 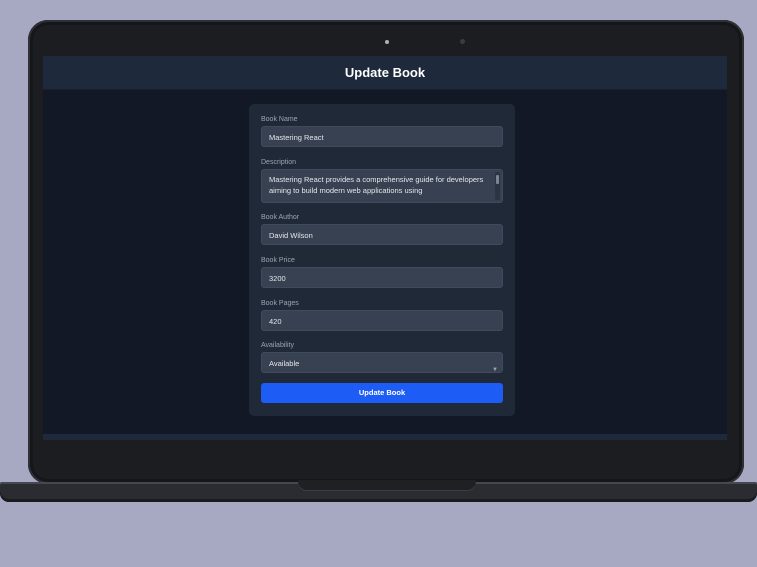 I want to click on camera-dot, so click(x=387, y=42).